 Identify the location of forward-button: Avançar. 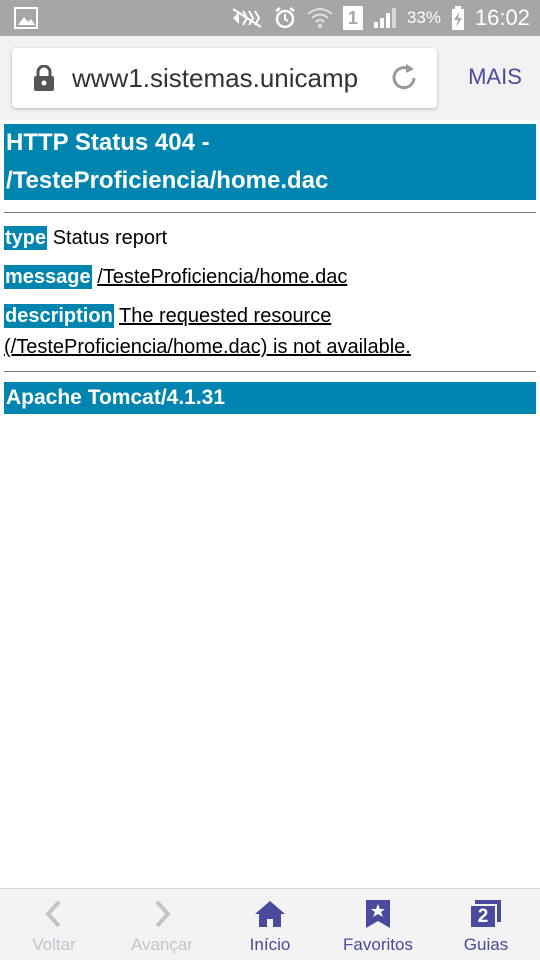
(162, 924).